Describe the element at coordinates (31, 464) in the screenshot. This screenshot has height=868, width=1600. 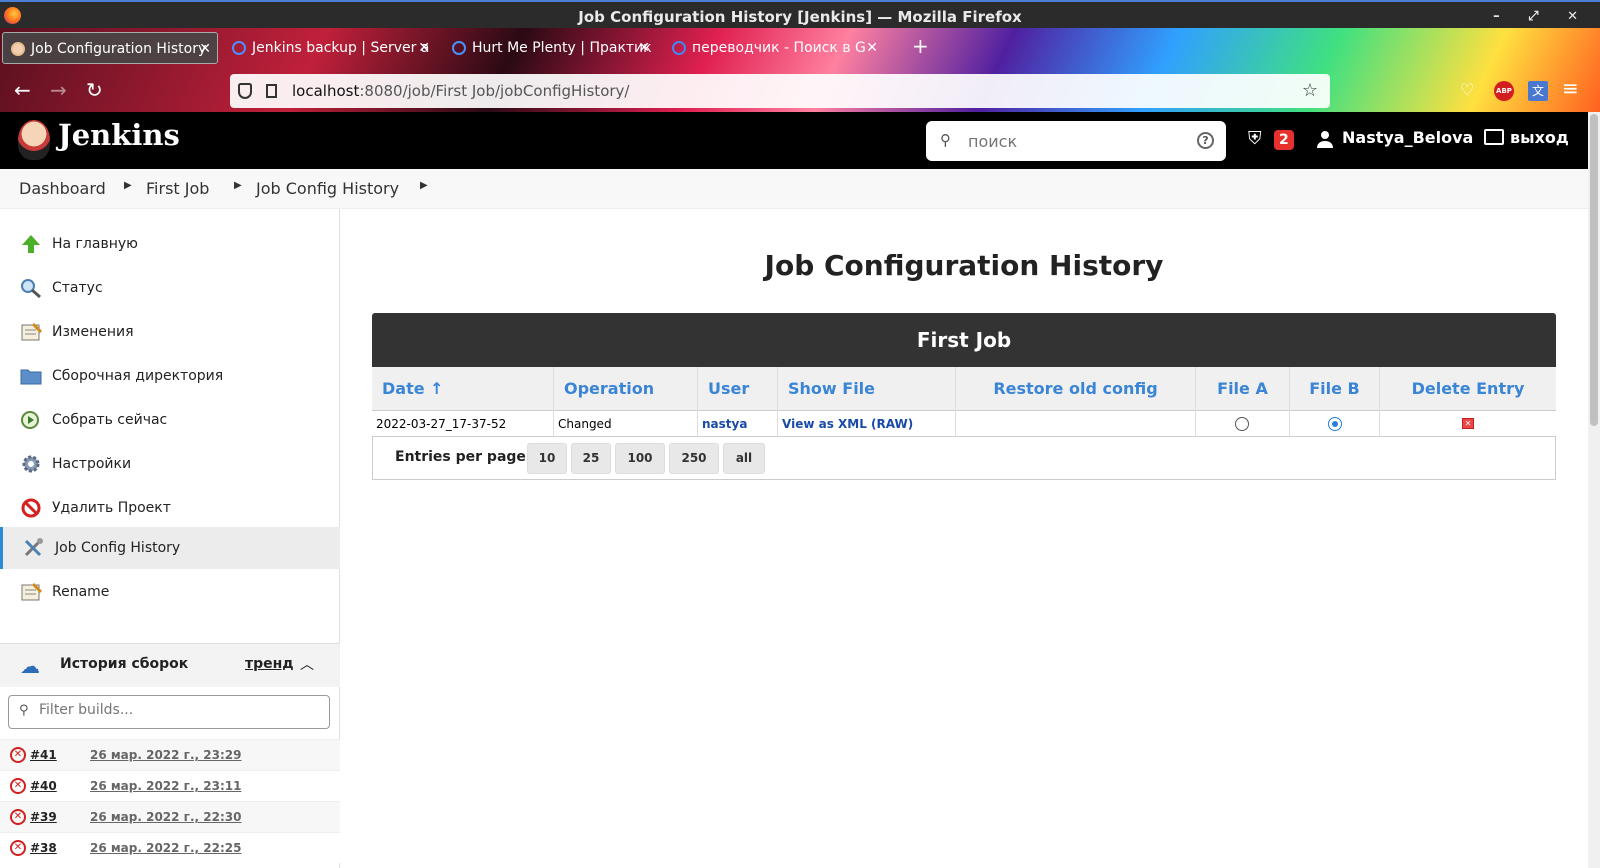
I see `gear-icon` at that location.